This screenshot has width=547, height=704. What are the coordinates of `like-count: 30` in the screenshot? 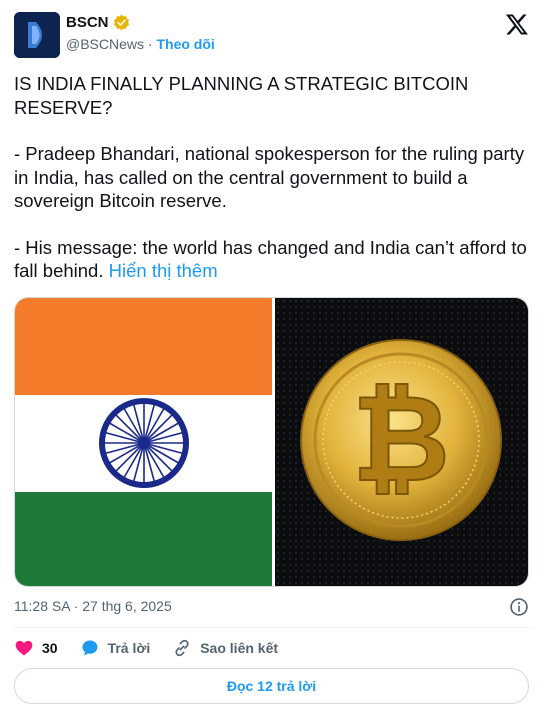 It's located at (50, 648).